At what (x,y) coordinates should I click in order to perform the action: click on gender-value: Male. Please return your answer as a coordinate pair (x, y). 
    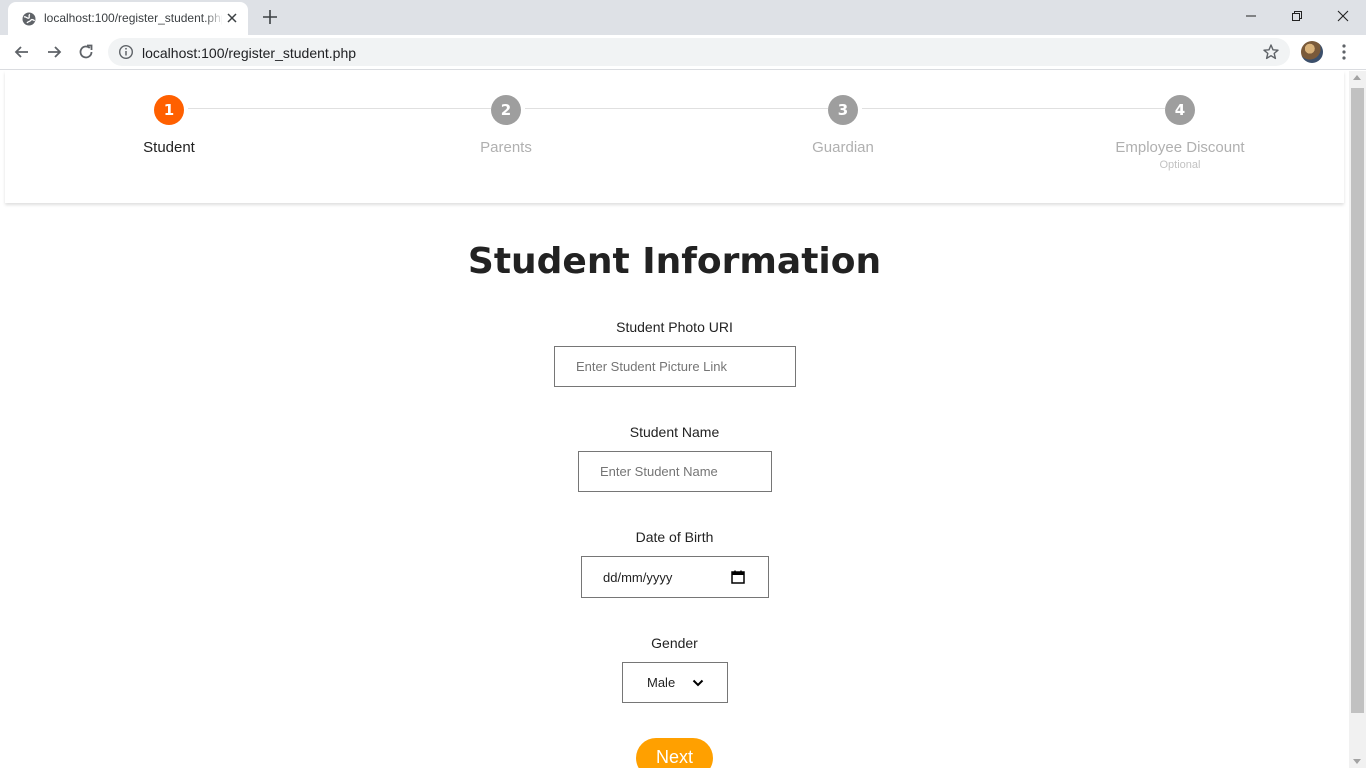
    Looking at the image, I should click on (661, 682).